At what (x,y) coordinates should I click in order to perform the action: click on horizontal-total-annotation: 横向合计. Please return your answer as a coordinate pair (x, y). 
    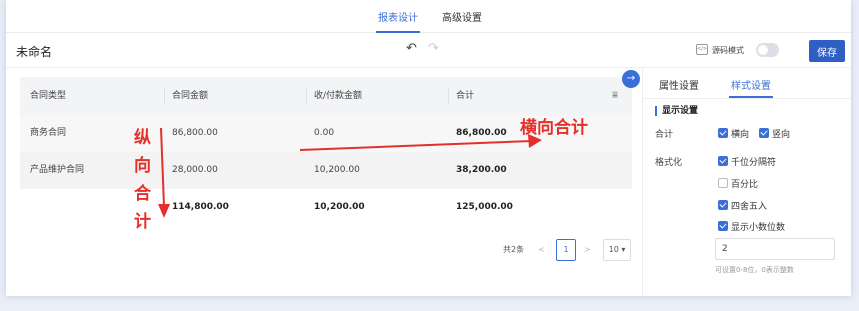
    Looking at the image, I should click on (554, 128).